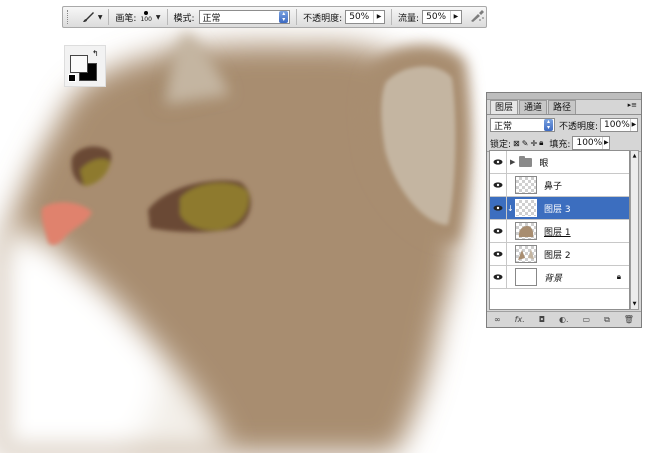 Image resolution: width=650 pixels, height=453 pixels. I want to click on flow-input: 50% ▶, so click(442, 17).